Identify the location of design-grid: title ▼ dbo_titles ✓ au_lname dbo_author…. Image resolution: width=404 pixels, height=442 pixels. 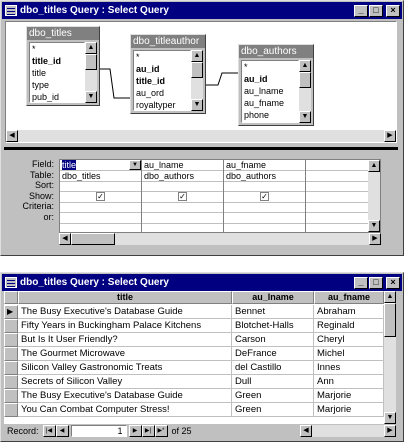
(220, 196).